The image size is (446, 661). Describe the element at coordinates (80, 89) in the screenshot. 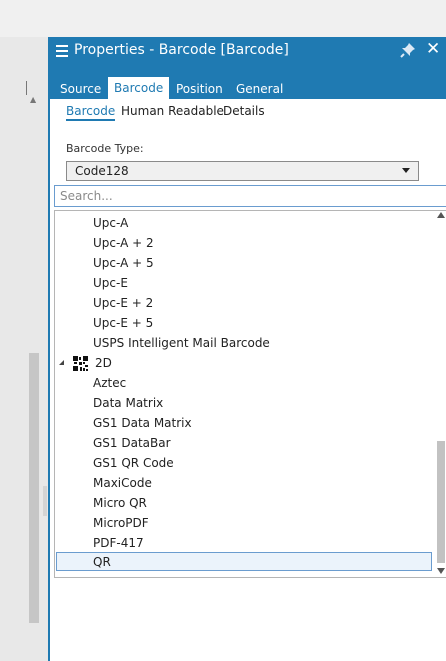

I see `tab-source: Source` at that location.